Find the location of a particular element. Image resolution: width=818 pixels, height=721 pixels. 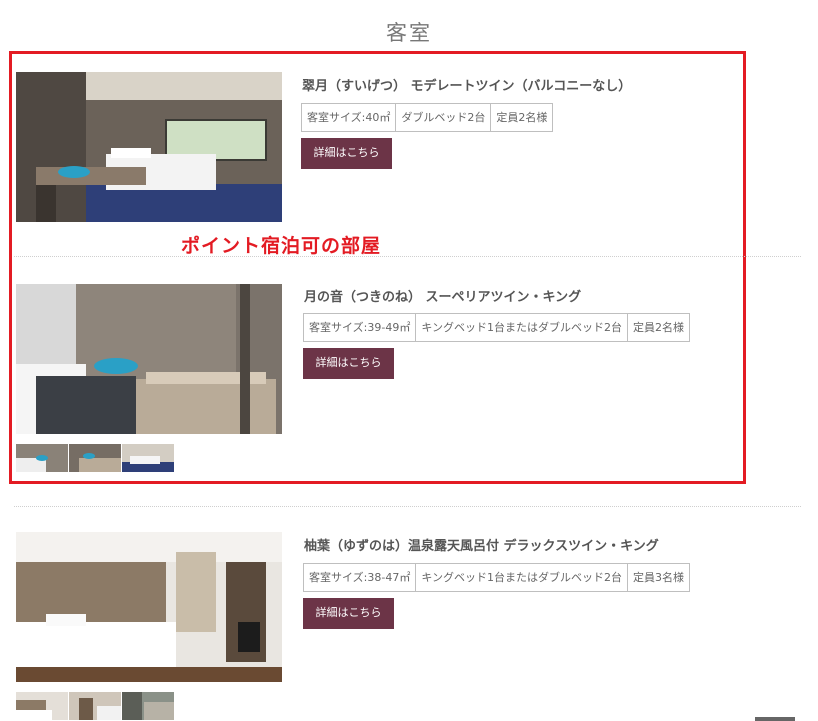

room-size: 客室サイズ:38-47㎡ is located at coordinates (360, 577).